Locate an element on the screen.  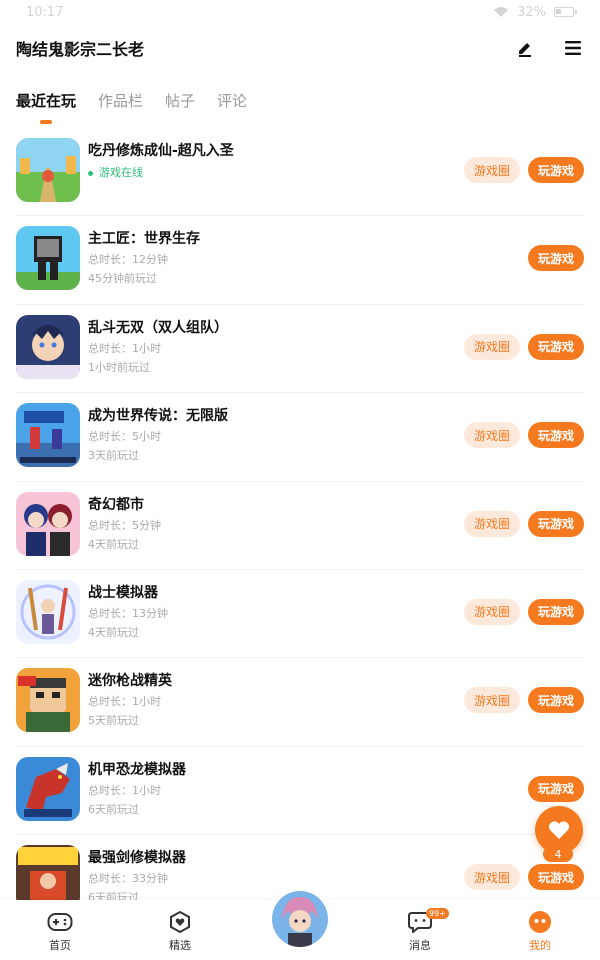
game-name: 奇幻都市 is located at coordinates (116, 504).